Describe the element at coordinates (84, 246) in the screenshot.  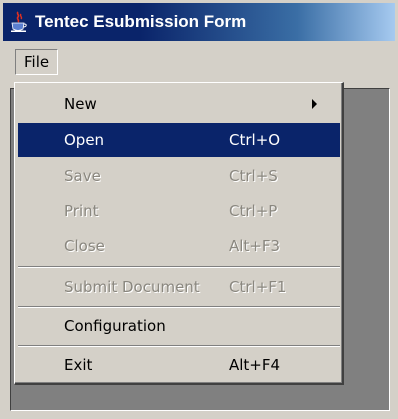
I see `menu-item-label: Close` at that location.